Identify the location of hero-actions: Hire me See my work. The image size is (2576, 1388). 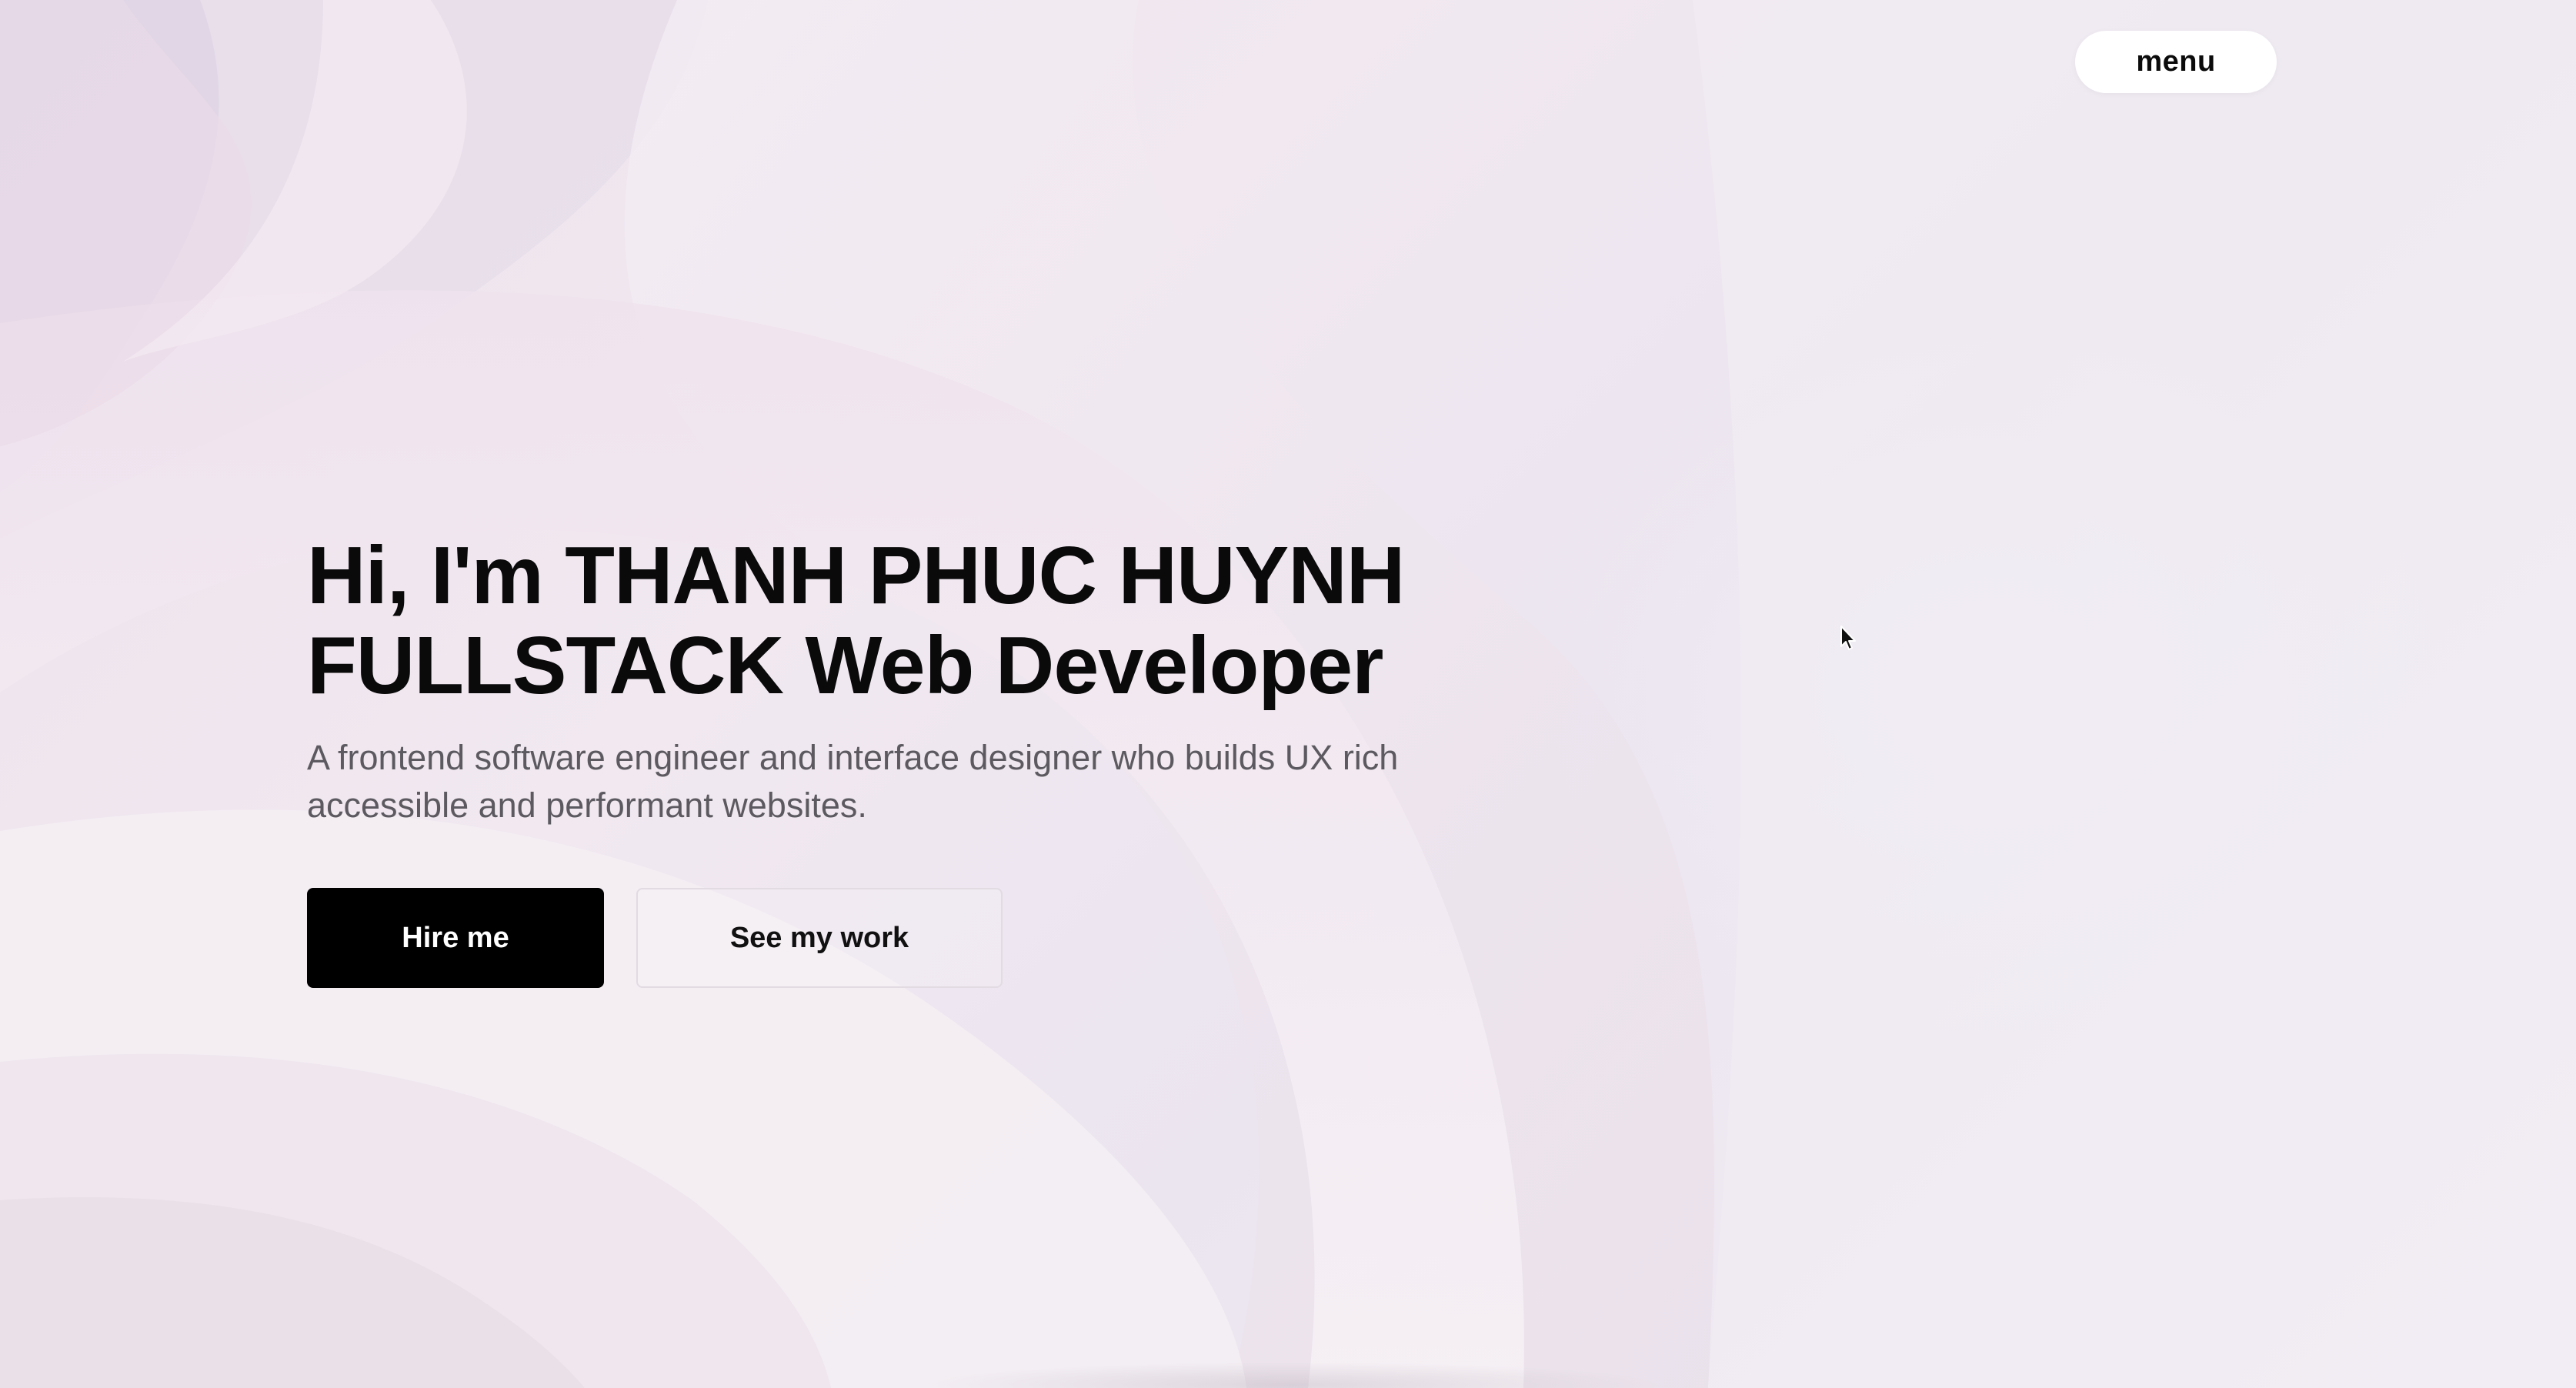
(655, 938).